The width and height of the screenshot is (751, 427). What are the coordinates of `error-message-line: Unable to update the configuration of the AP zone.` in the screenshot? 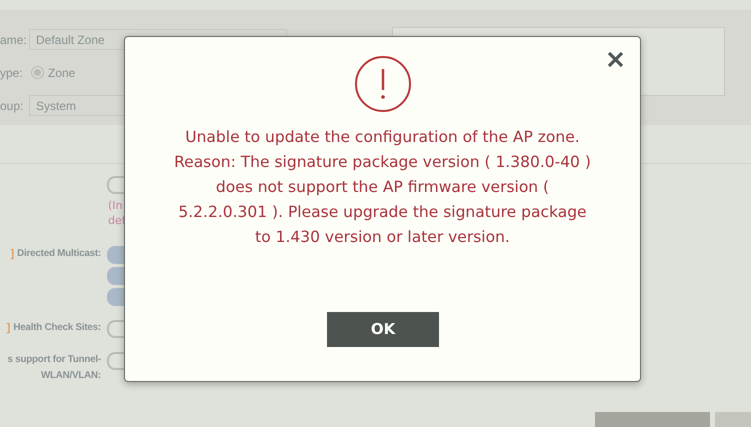 It's located at (382, 137).